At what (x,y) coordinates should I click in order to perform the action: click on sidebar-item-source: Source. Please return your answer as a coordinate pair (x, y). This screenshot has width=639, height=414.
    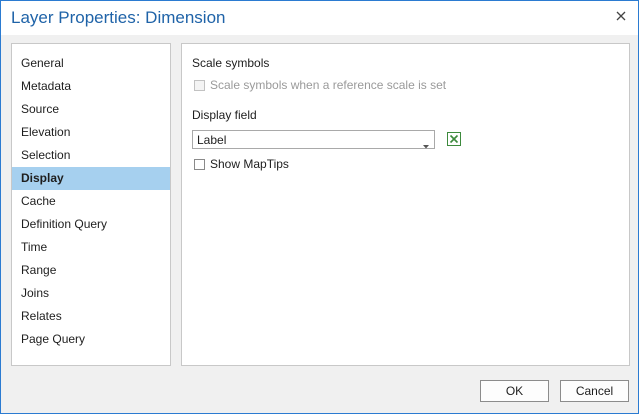
    Looking at the image, I should click on (91, 109).